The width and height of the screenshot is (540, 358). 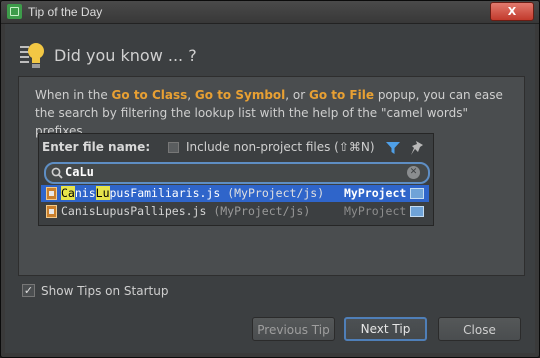 I want to click on match-highlight: Lu, so click(x=102, y=193).